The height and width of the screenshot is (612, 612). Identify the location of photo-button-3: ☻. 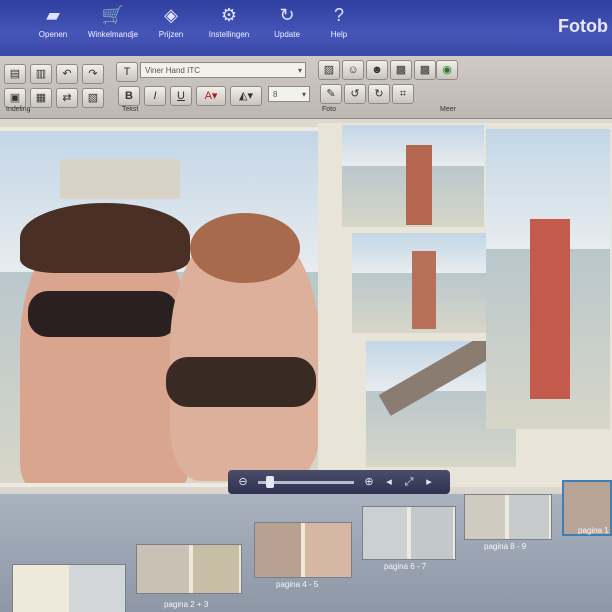
(377, 70).